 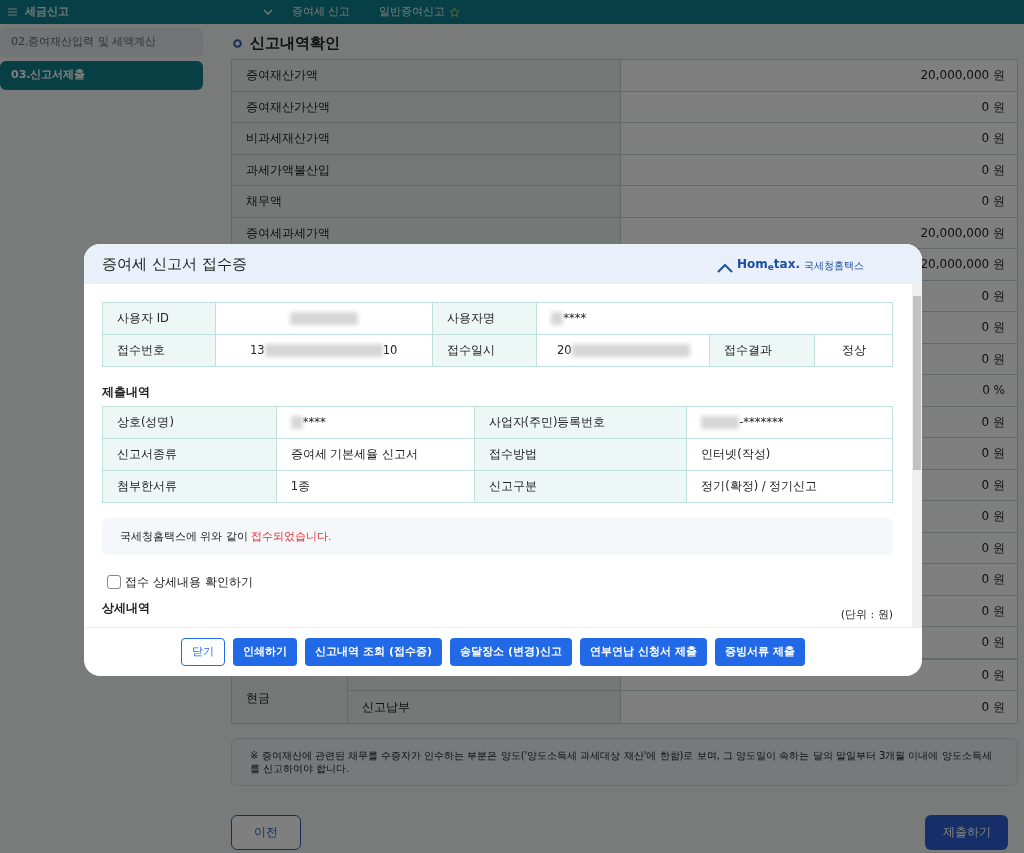 What do you see at coordinates (761, 421) in the screenshot?
I see `cell-value: -*******` at bounding box center [761, 421].